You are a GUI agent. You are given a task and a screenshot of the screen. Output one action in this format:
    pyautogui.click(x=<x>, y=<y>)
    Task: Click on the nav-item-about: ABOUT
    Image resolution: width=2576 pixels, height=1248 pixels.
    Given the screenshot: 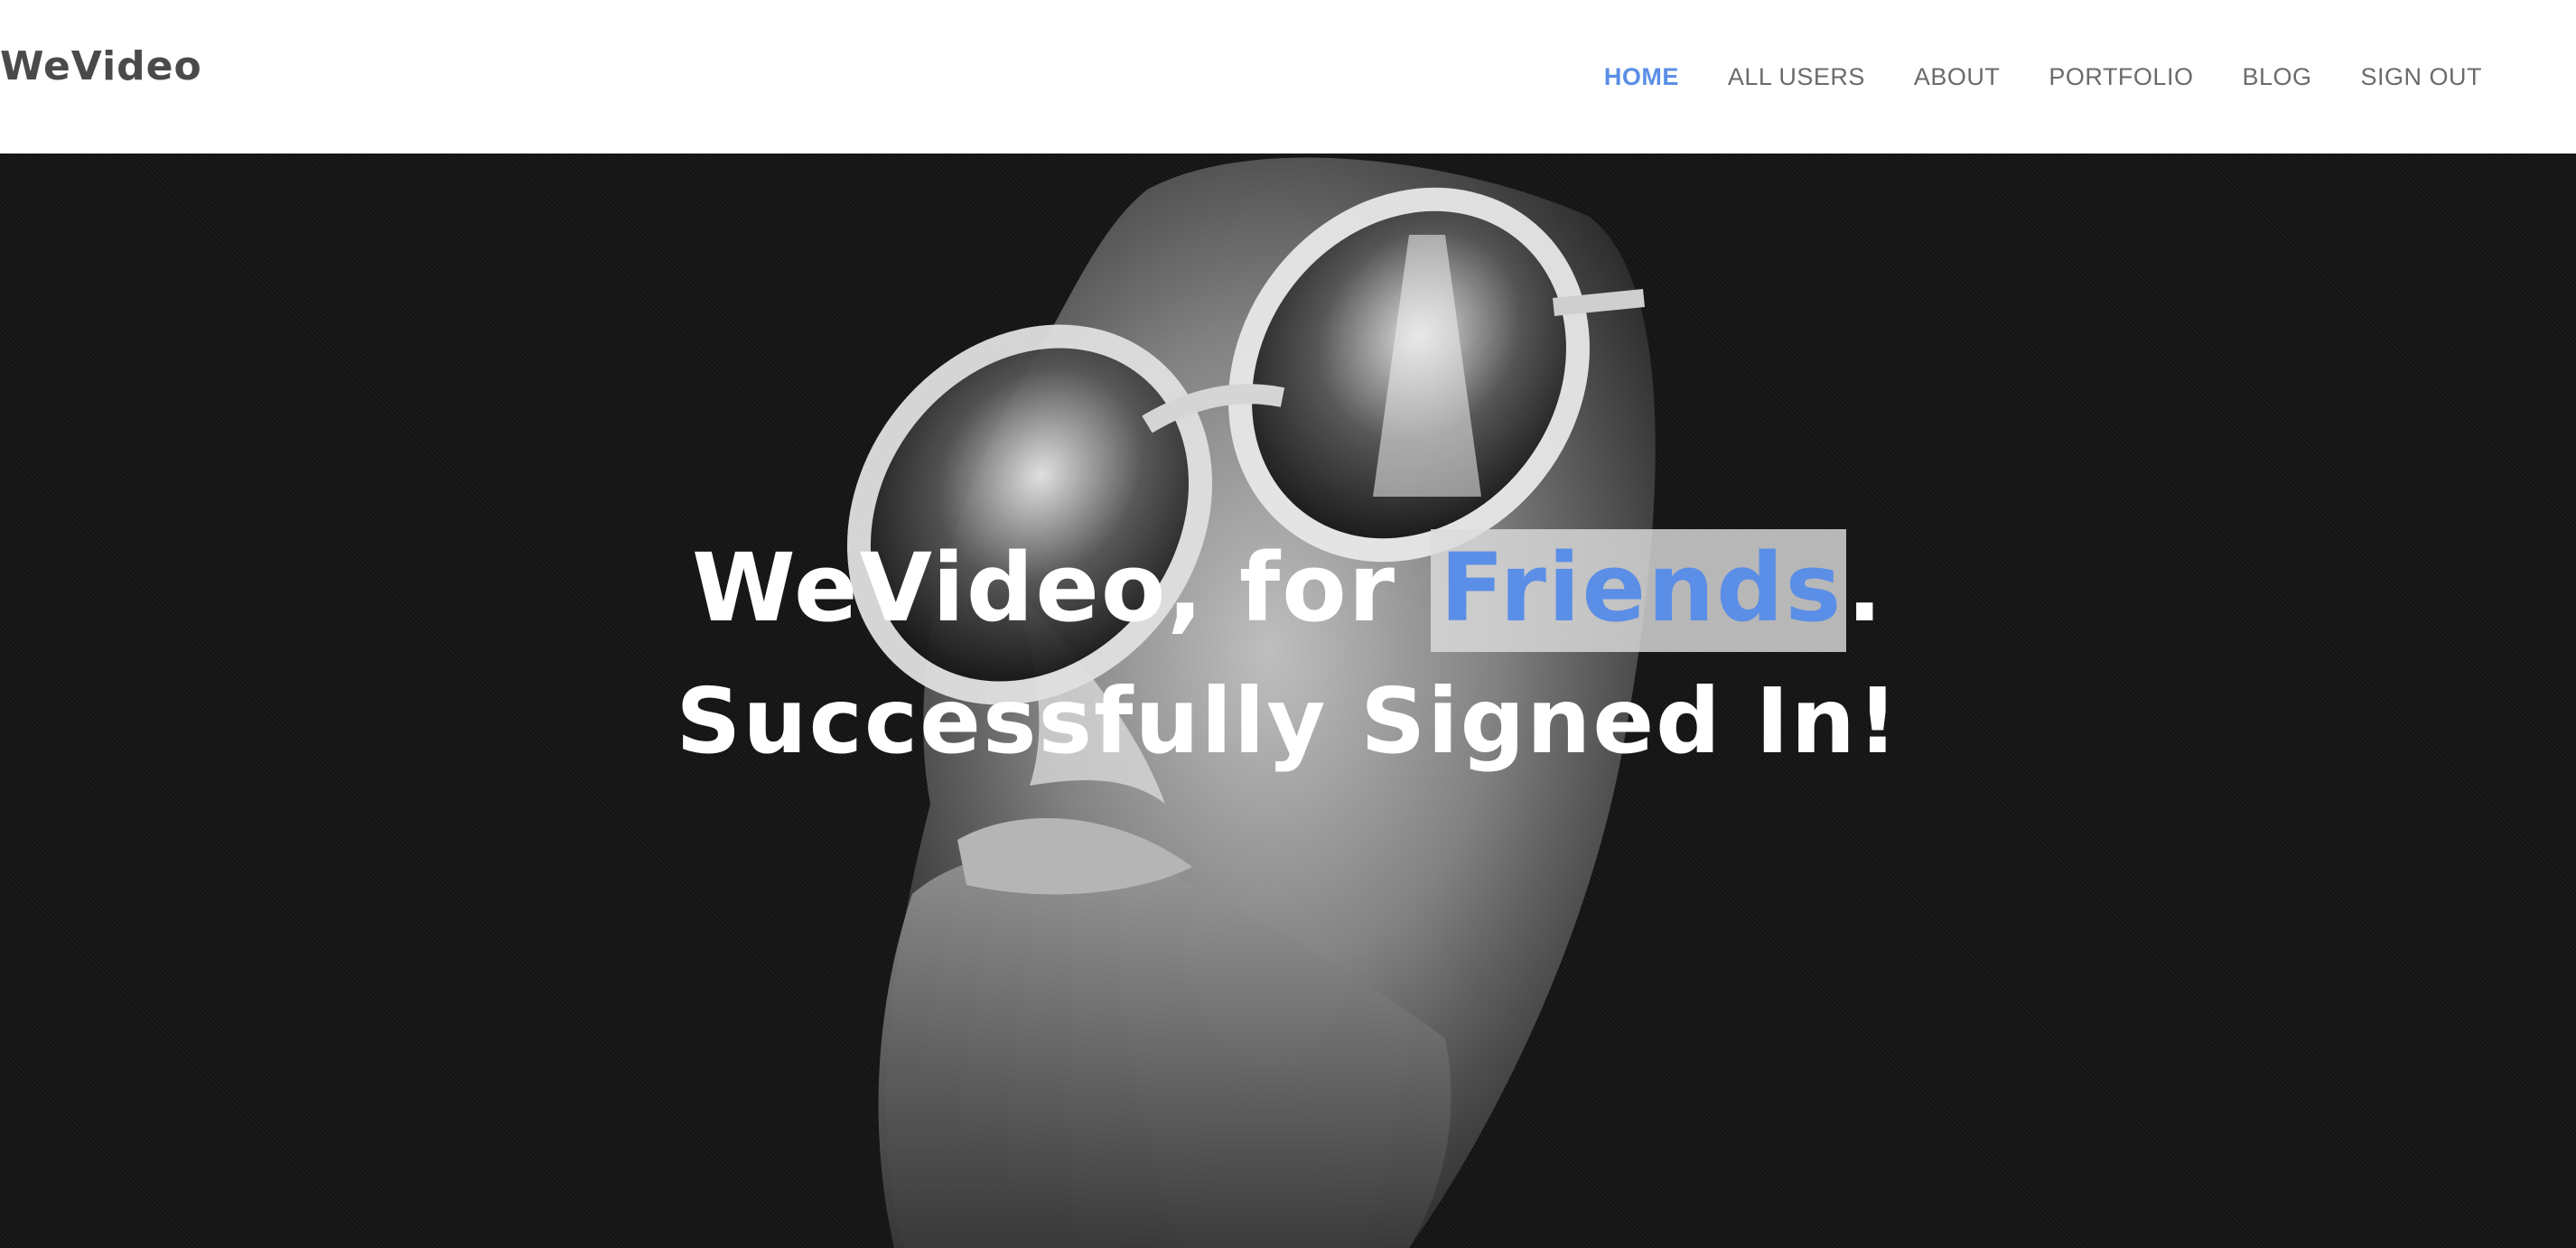 What is the action you would take?
    pyautogui.click(x=1958, y=77)
    